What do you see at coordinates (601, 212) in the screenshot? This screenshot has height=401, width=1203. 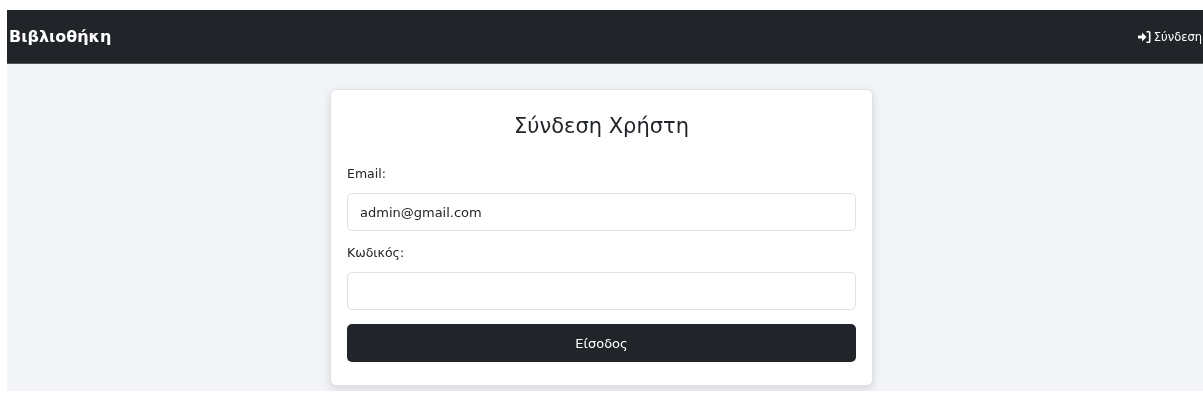 I see `input-field: admin@gmail.com` at bounding box center [601, 212].